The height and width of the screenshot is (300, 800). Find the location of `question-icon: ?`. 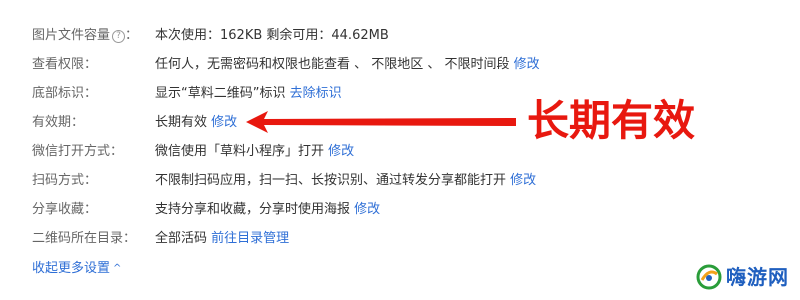

question-icon: ? is located at coordinates (119, 36).